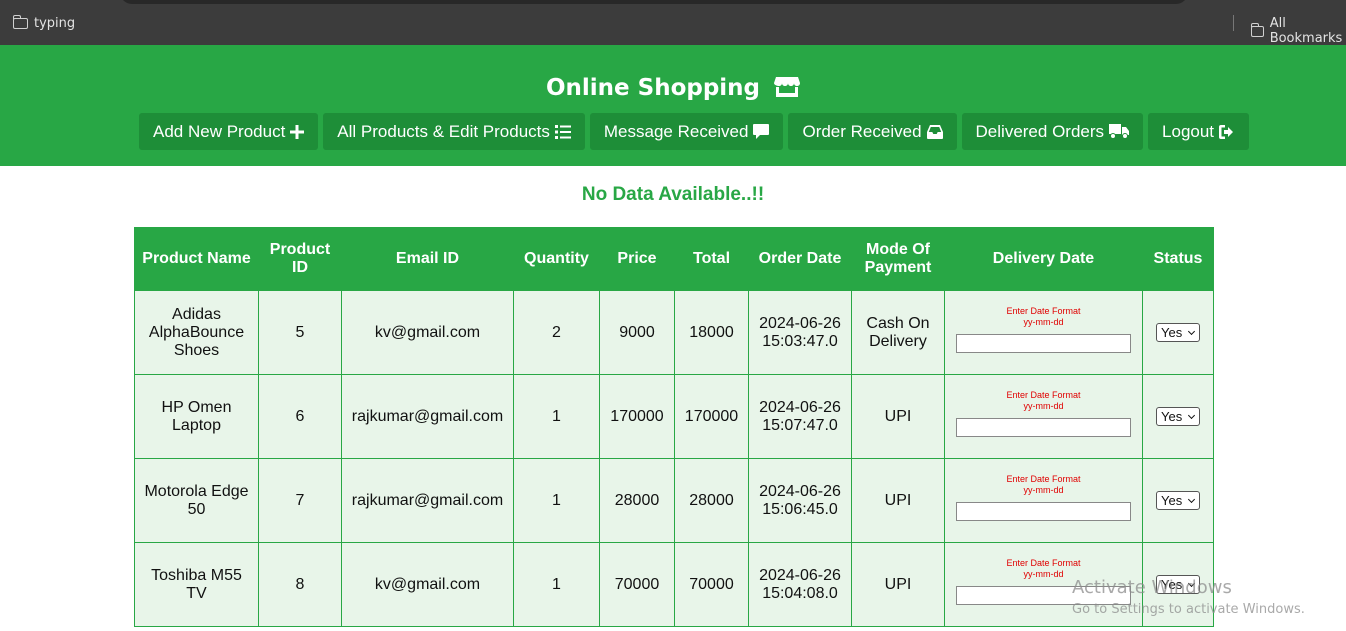  What do you see at coordinates (1226, 131) in the screenshot?
I see `sign-out-icon` at bounding box center [1226, 131].